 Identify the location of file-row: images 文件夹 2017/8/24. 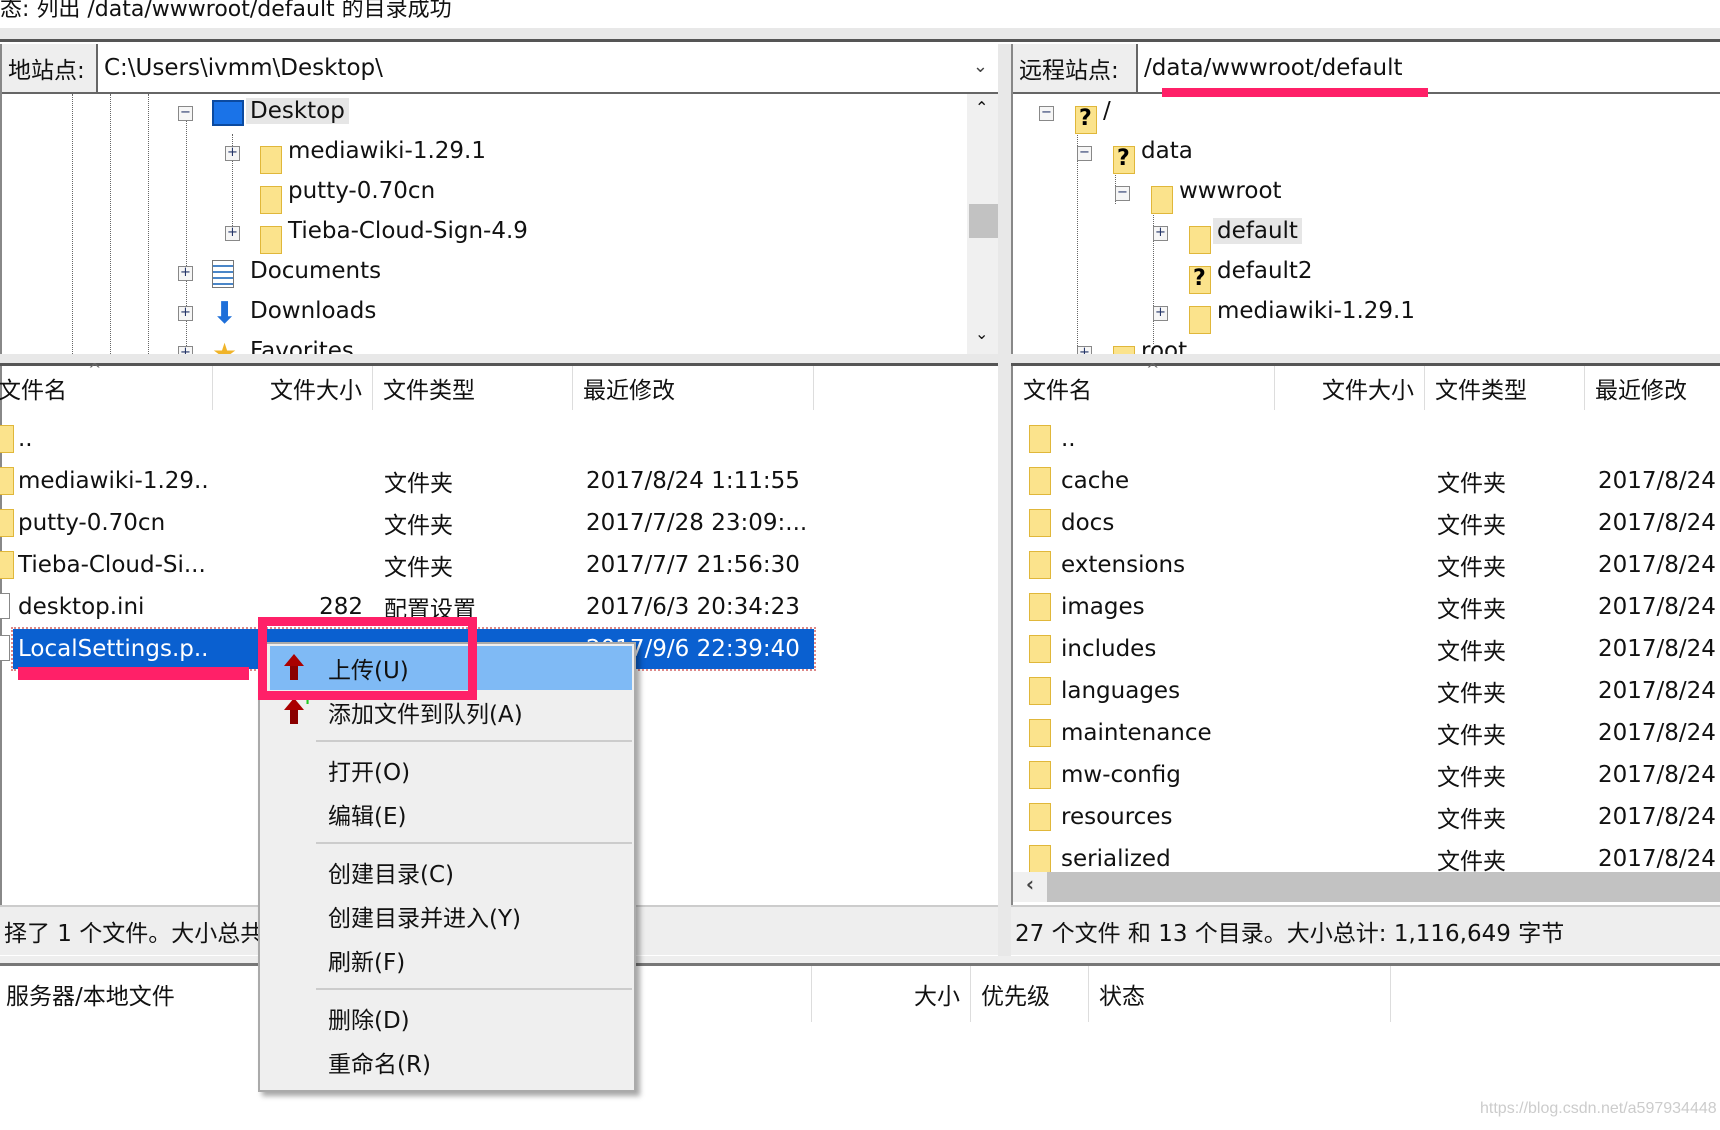
(1366, 607).